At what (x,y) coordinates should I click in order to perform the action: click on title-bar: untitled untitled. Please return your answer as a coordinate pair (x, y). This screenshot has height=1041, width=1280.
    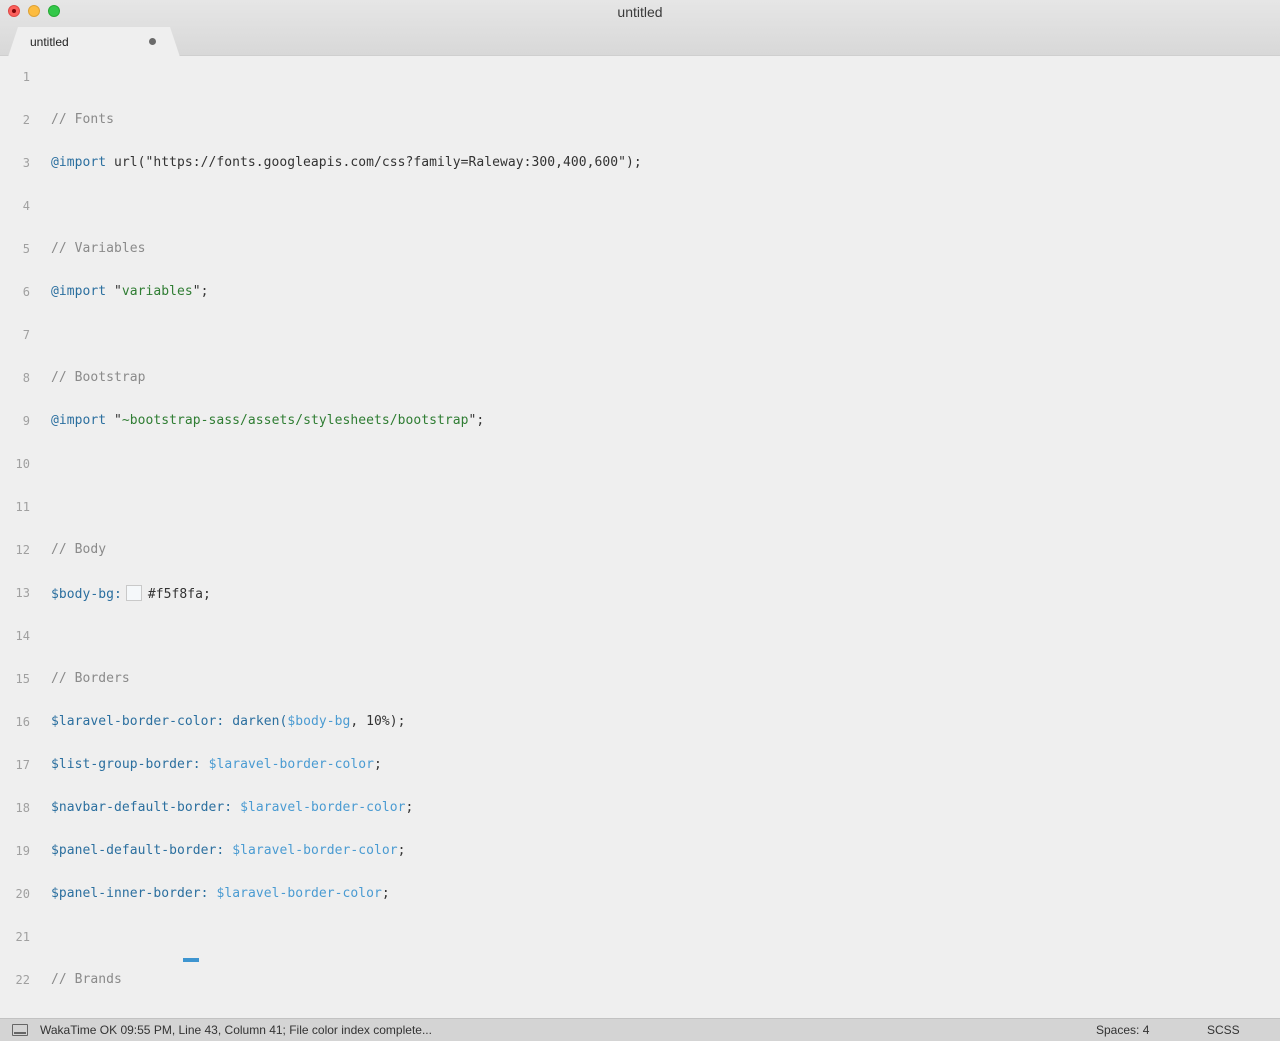
    Looking at the image, I should click on (640, 28).